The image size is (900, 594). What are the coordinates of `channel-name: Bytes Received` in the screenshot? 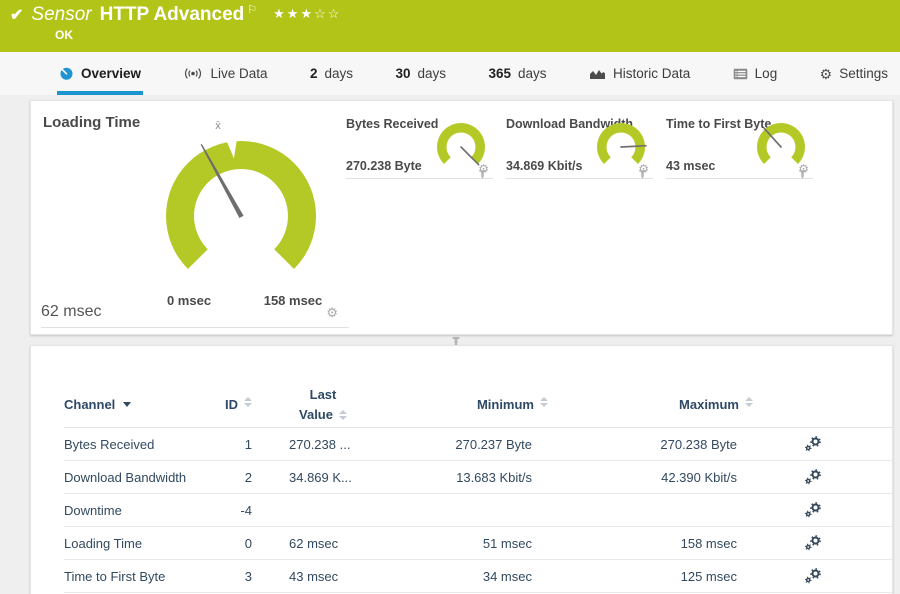 It's located at (109, 444).